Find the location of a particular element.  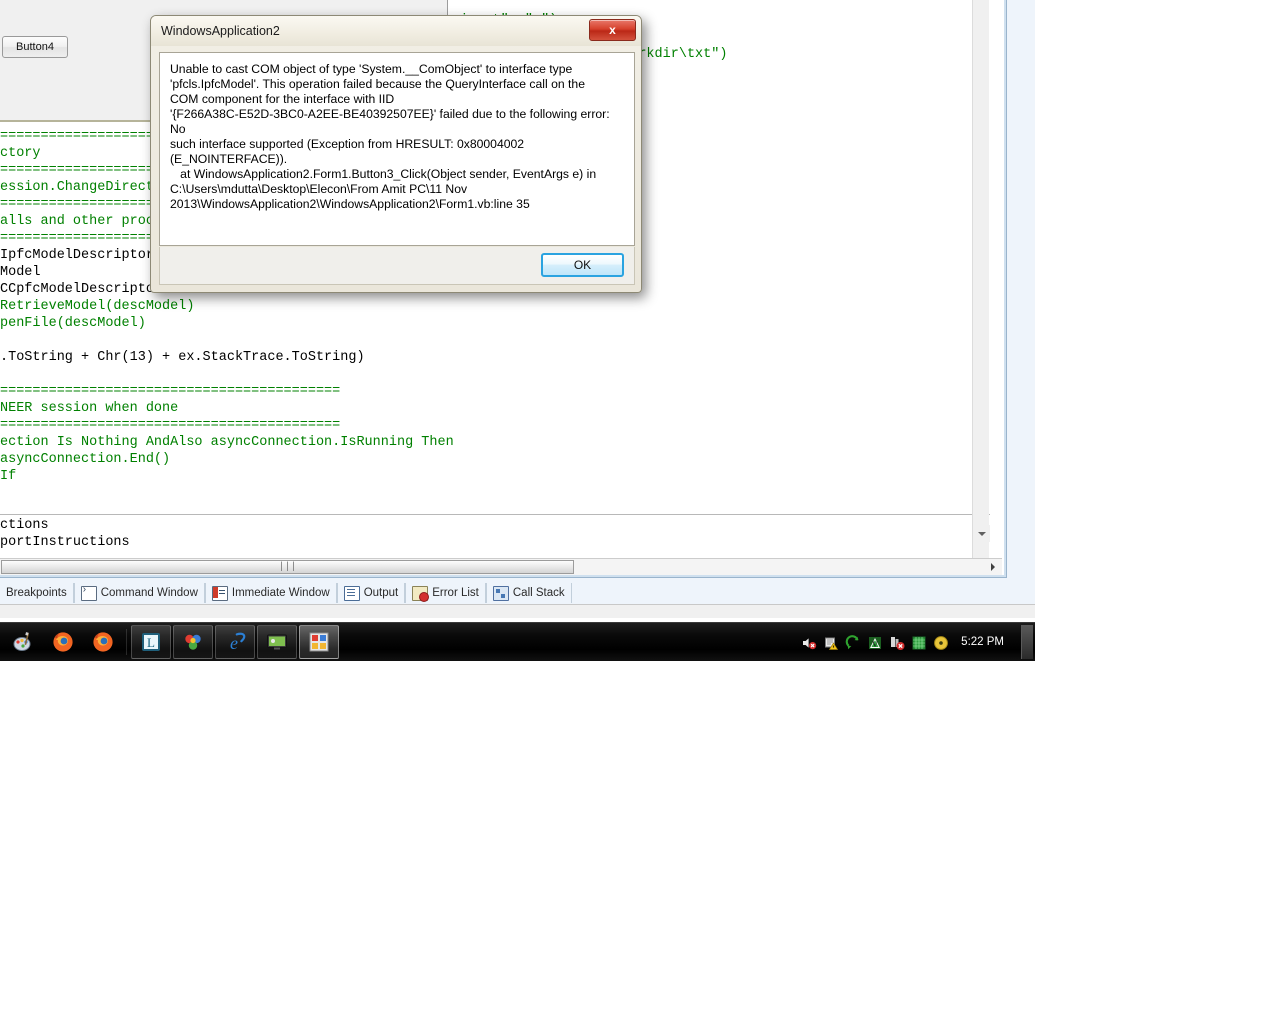

volume-muted-icon is located at coordinates (809, 642).